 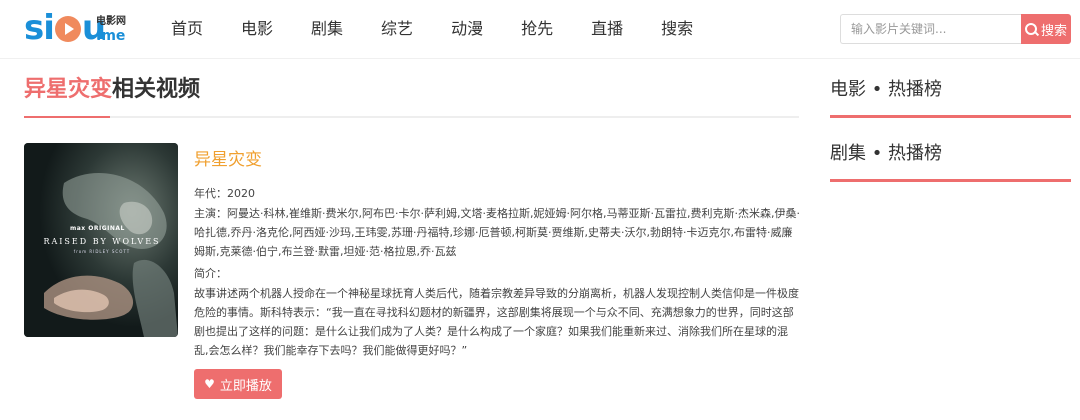 I want to click on year-value: 2020, so click(x=241, y=193).